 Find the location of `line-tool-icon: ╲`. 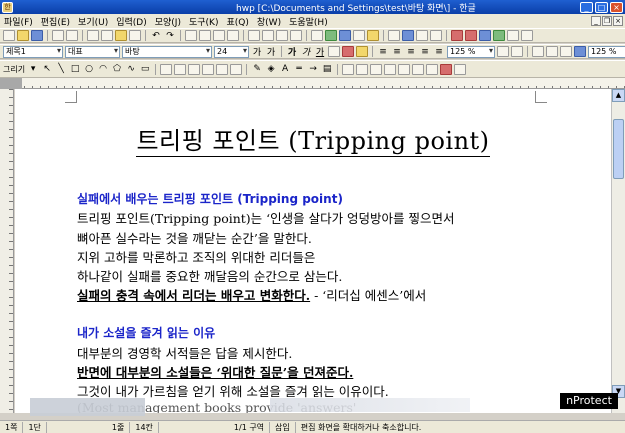

line-tool-icon: ╲ is located at coordinates (61, 69).